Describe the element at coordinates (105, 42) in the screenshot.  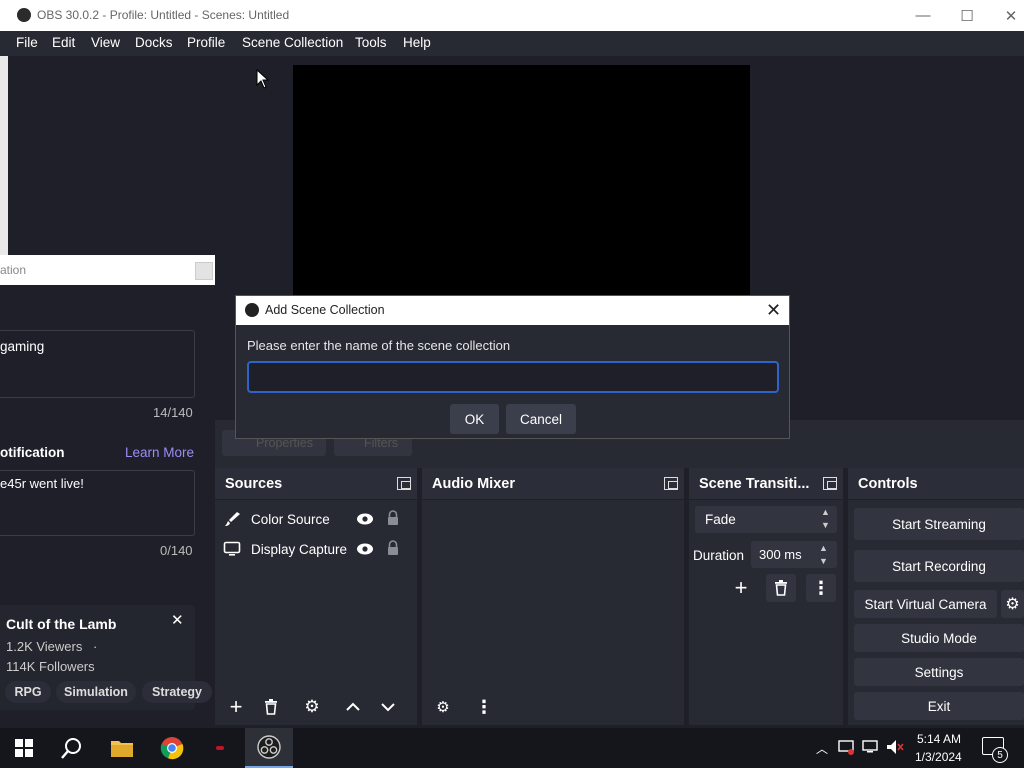
I see `menu-view: View` at that location.